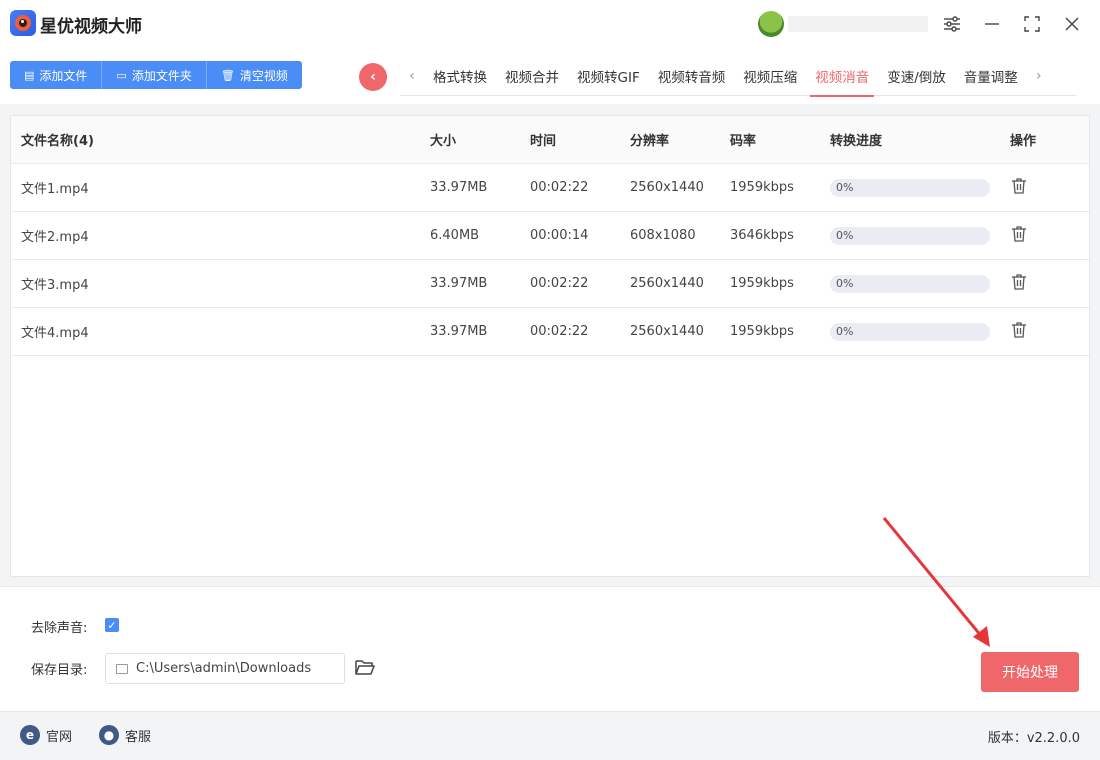 Image resolution: width=1100 pixels, height=760 pixels. I want to click on tab-video-to-gif: 视频转GIF, so click(608, 76).